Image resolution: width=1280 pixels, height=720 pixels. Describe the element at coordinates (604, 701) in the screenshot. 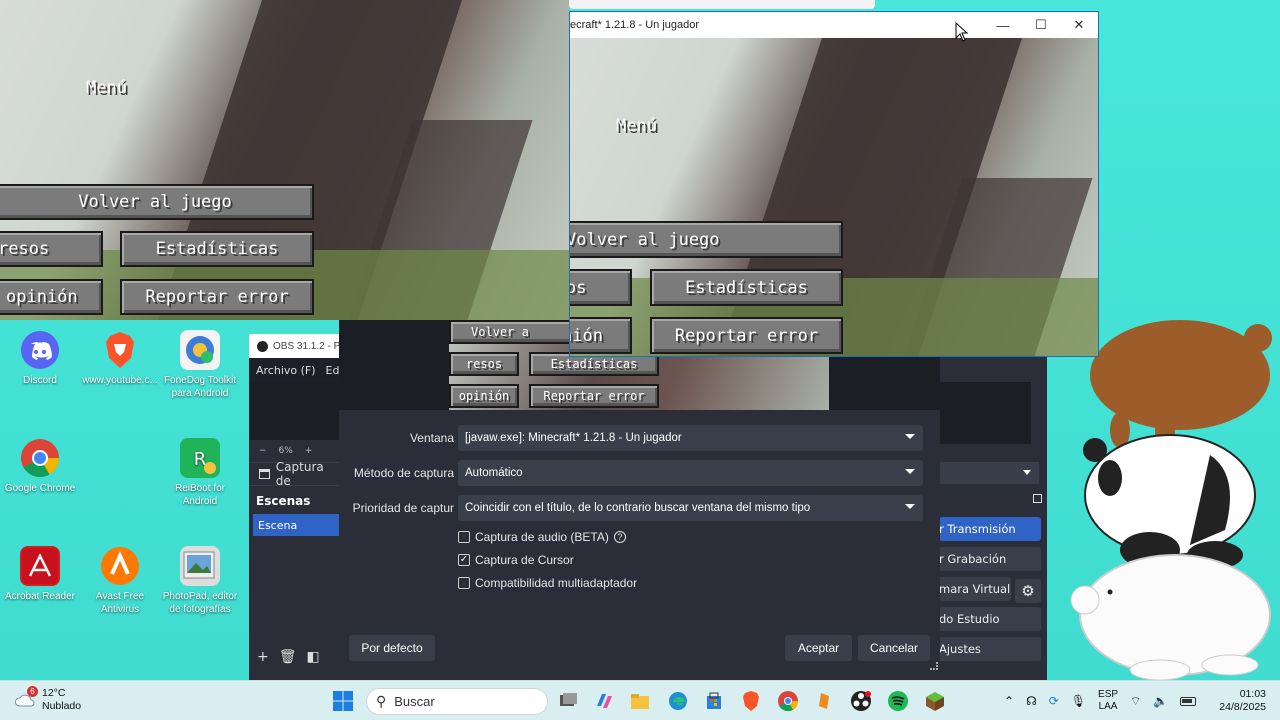

I see `copilot-icon` at that location.